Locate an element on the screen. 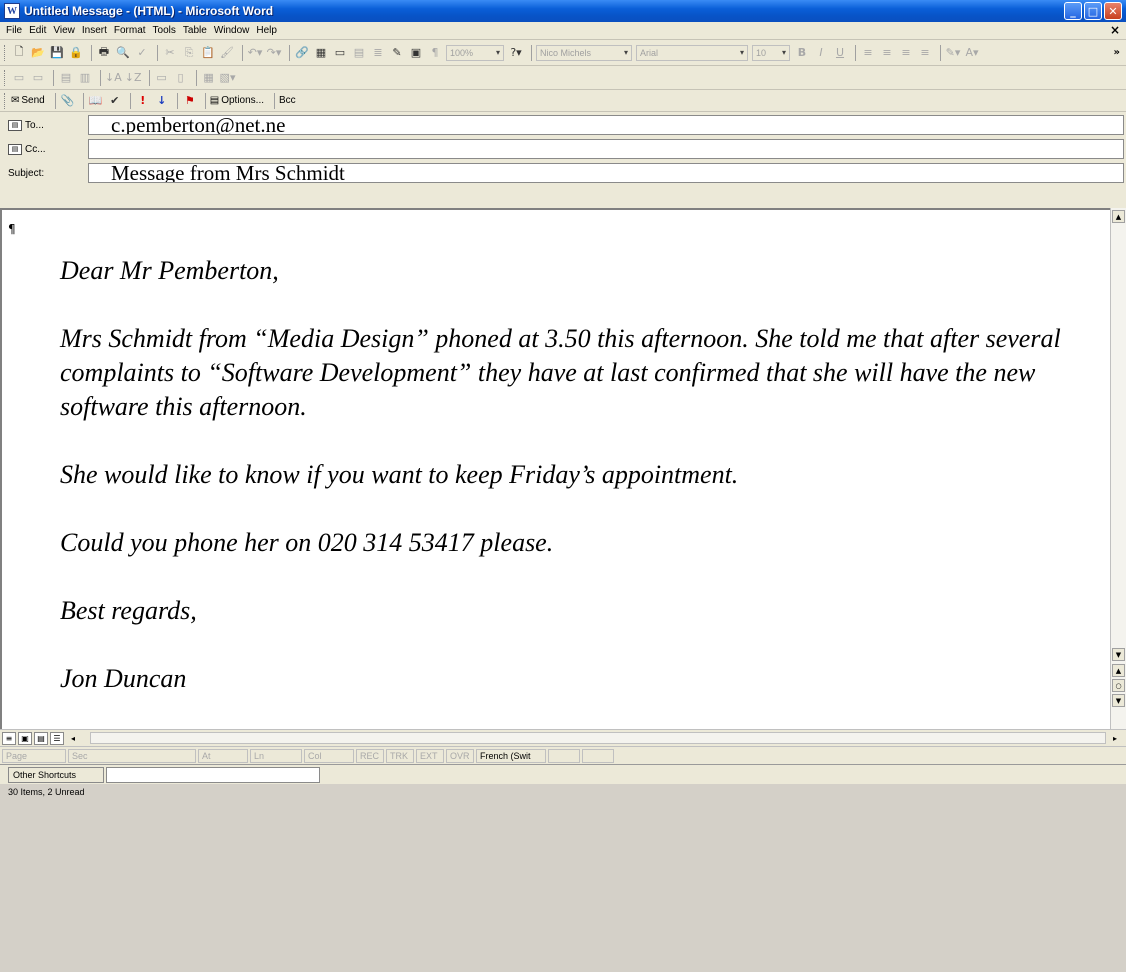 This screenshot has height=972, width=1126. next-page-icon: ▼ is located at coordinates (1118, 700).